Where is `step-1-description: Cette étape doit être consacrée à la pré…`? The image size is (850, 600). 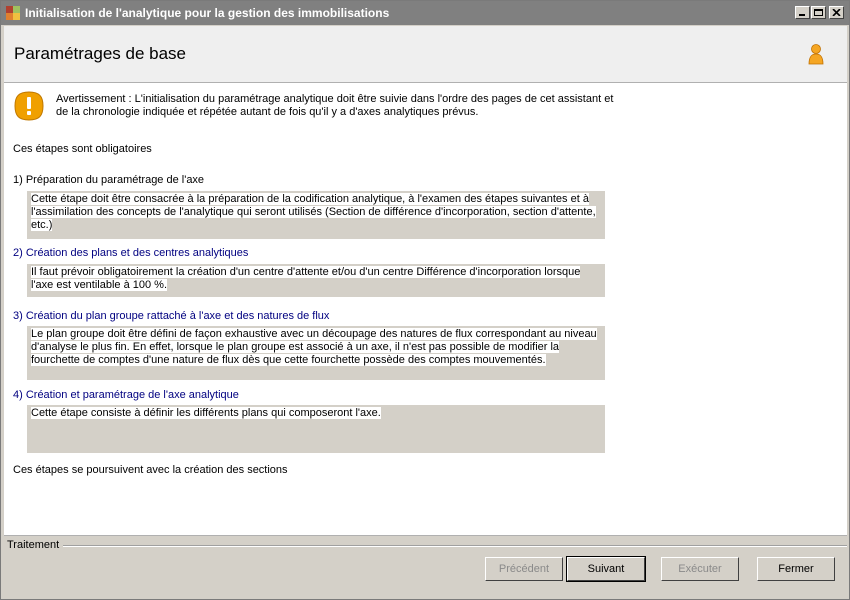 step-1-description: Cette étape doit être consacrée à la pré… is located at coordinates (316, 215).